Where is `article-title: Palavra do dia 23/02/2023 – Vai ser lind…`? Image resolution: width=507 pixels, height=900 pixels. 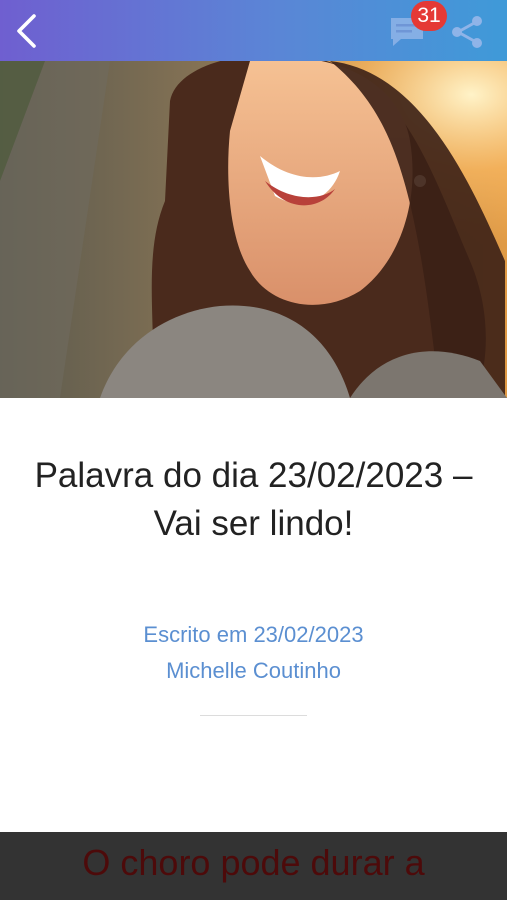 article-title: Palavra do dia 23/02/2023 – Vai ser lind… is located at coordinates (253, 499).